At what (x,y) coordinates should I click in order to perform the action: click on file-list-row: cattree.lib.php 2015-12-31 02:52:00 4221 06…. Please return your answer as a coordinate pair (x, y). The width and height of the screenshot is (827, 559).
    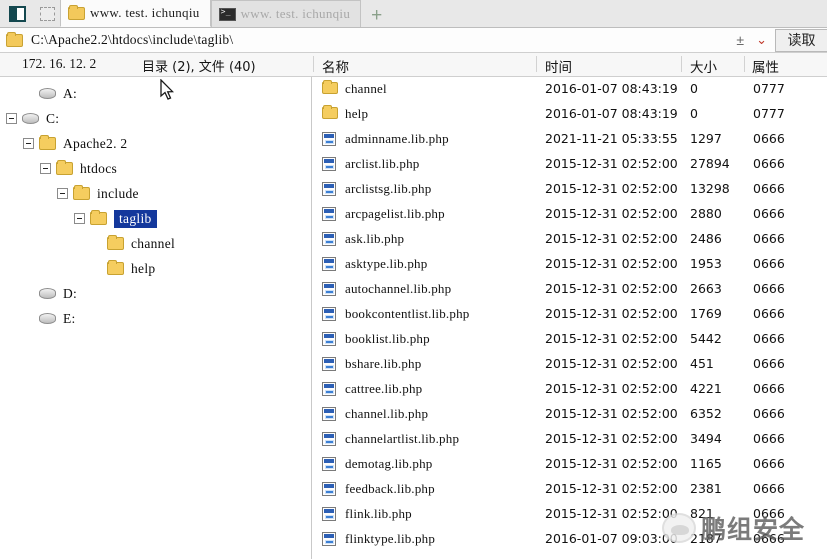
    Looking at the image, I should click on (570, 389).